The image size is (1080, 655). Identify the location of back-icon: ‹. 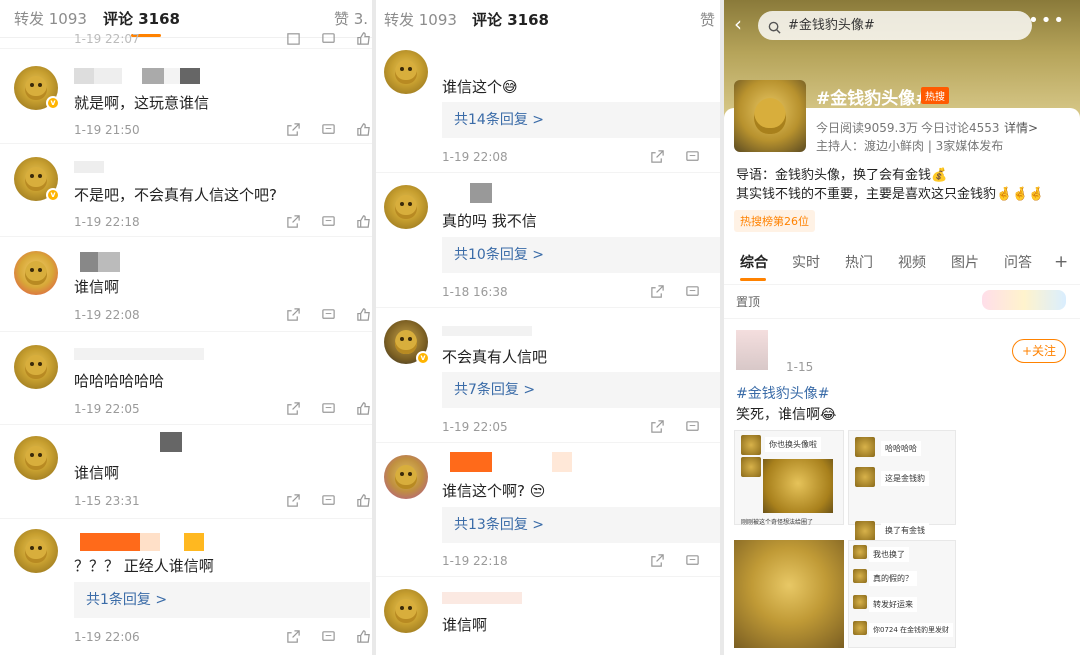
(738, 24).